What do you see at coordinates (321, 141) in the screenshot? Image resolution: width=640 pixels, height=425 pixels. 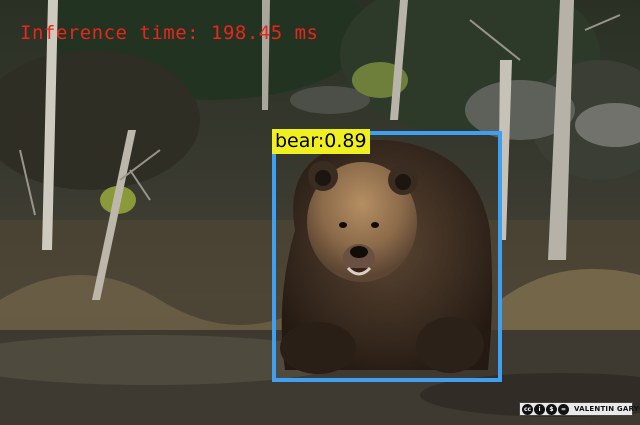 I see `detection-label: bear:0.89` at bounding box center [321, 141].